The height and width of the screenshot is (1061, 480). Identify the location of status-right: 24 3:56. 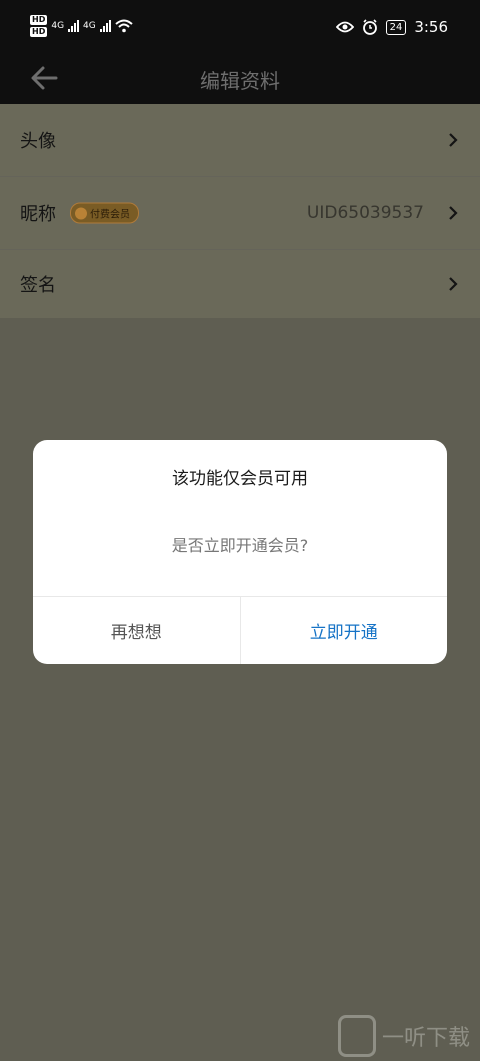
(391, 27).